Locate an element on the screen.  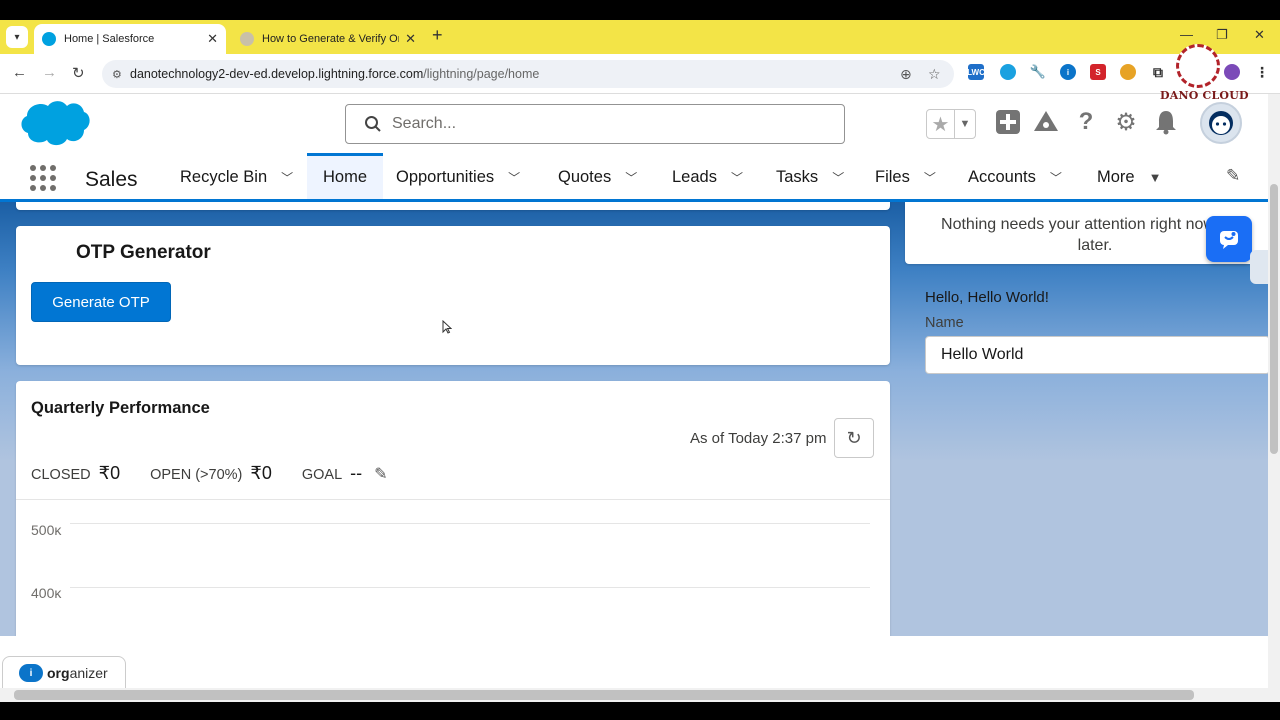
refresh-icon: ↻ is located at coordinates (854, 437).